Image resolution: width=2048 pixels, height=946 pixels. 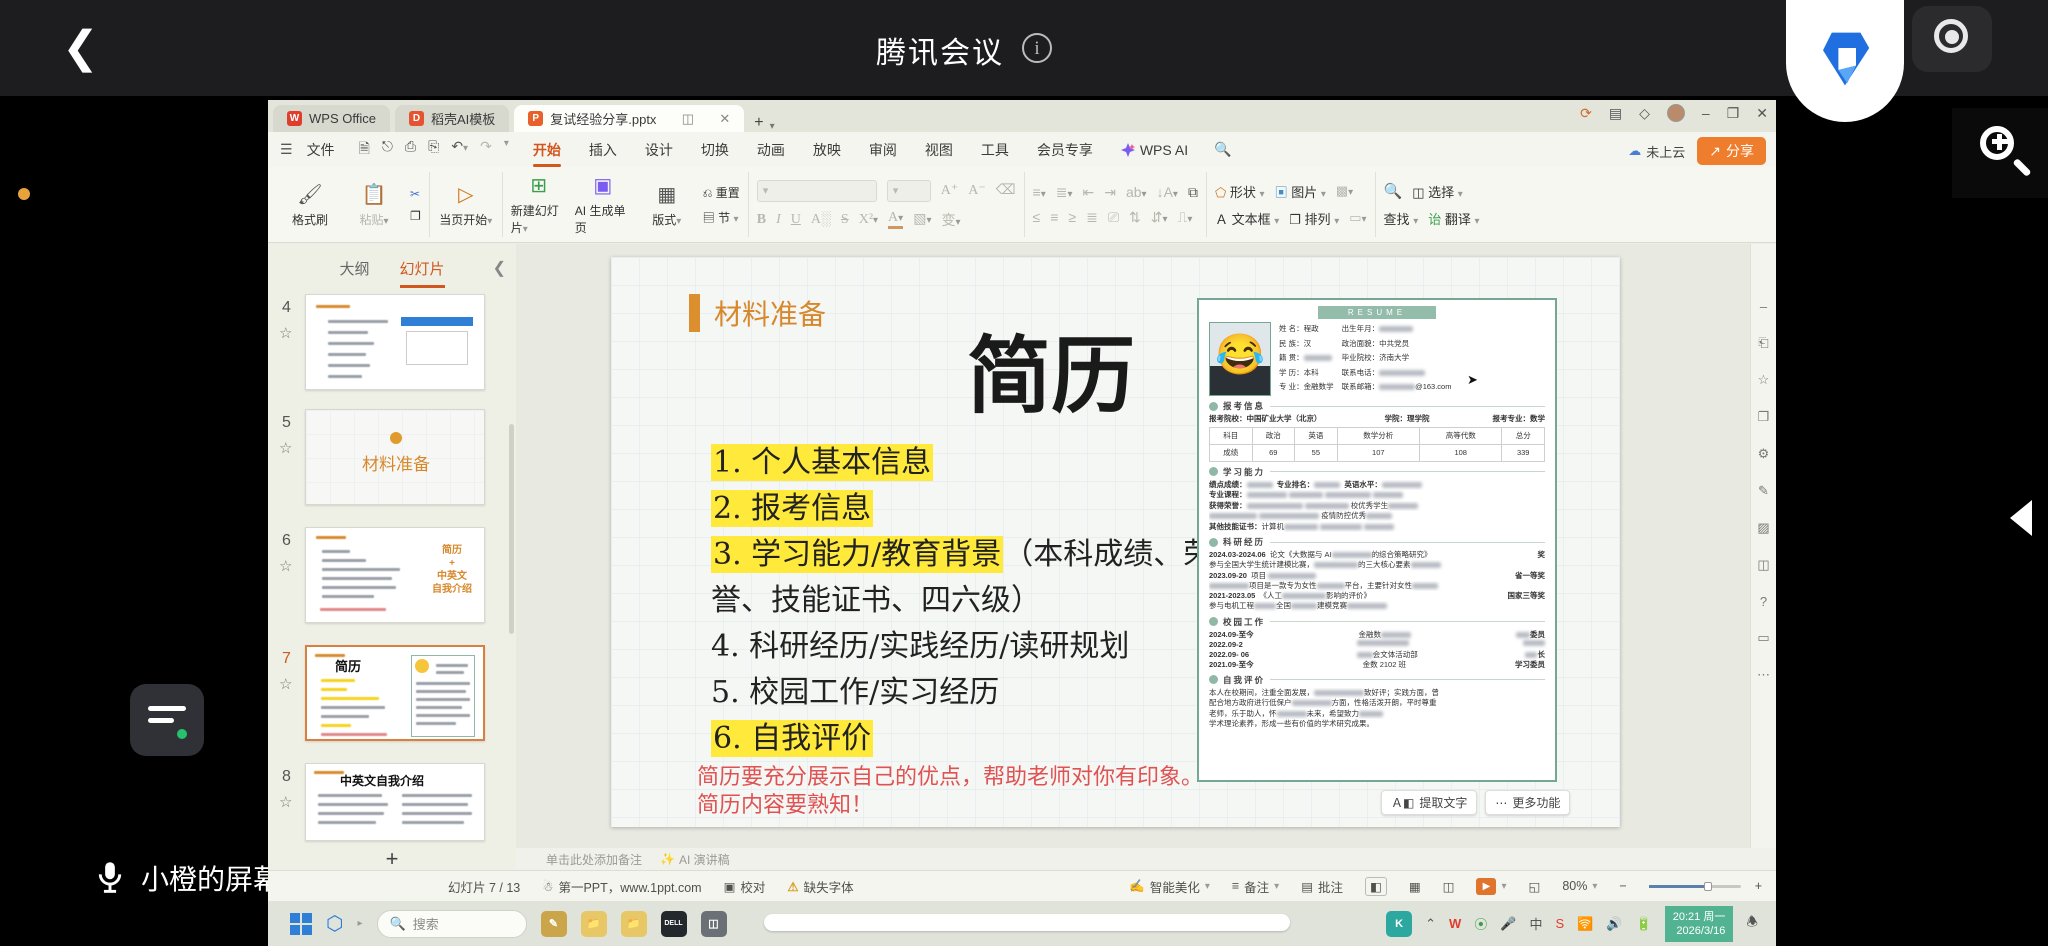 I want to click on columns-icon: ⎚, so click(x=1113, y=217).